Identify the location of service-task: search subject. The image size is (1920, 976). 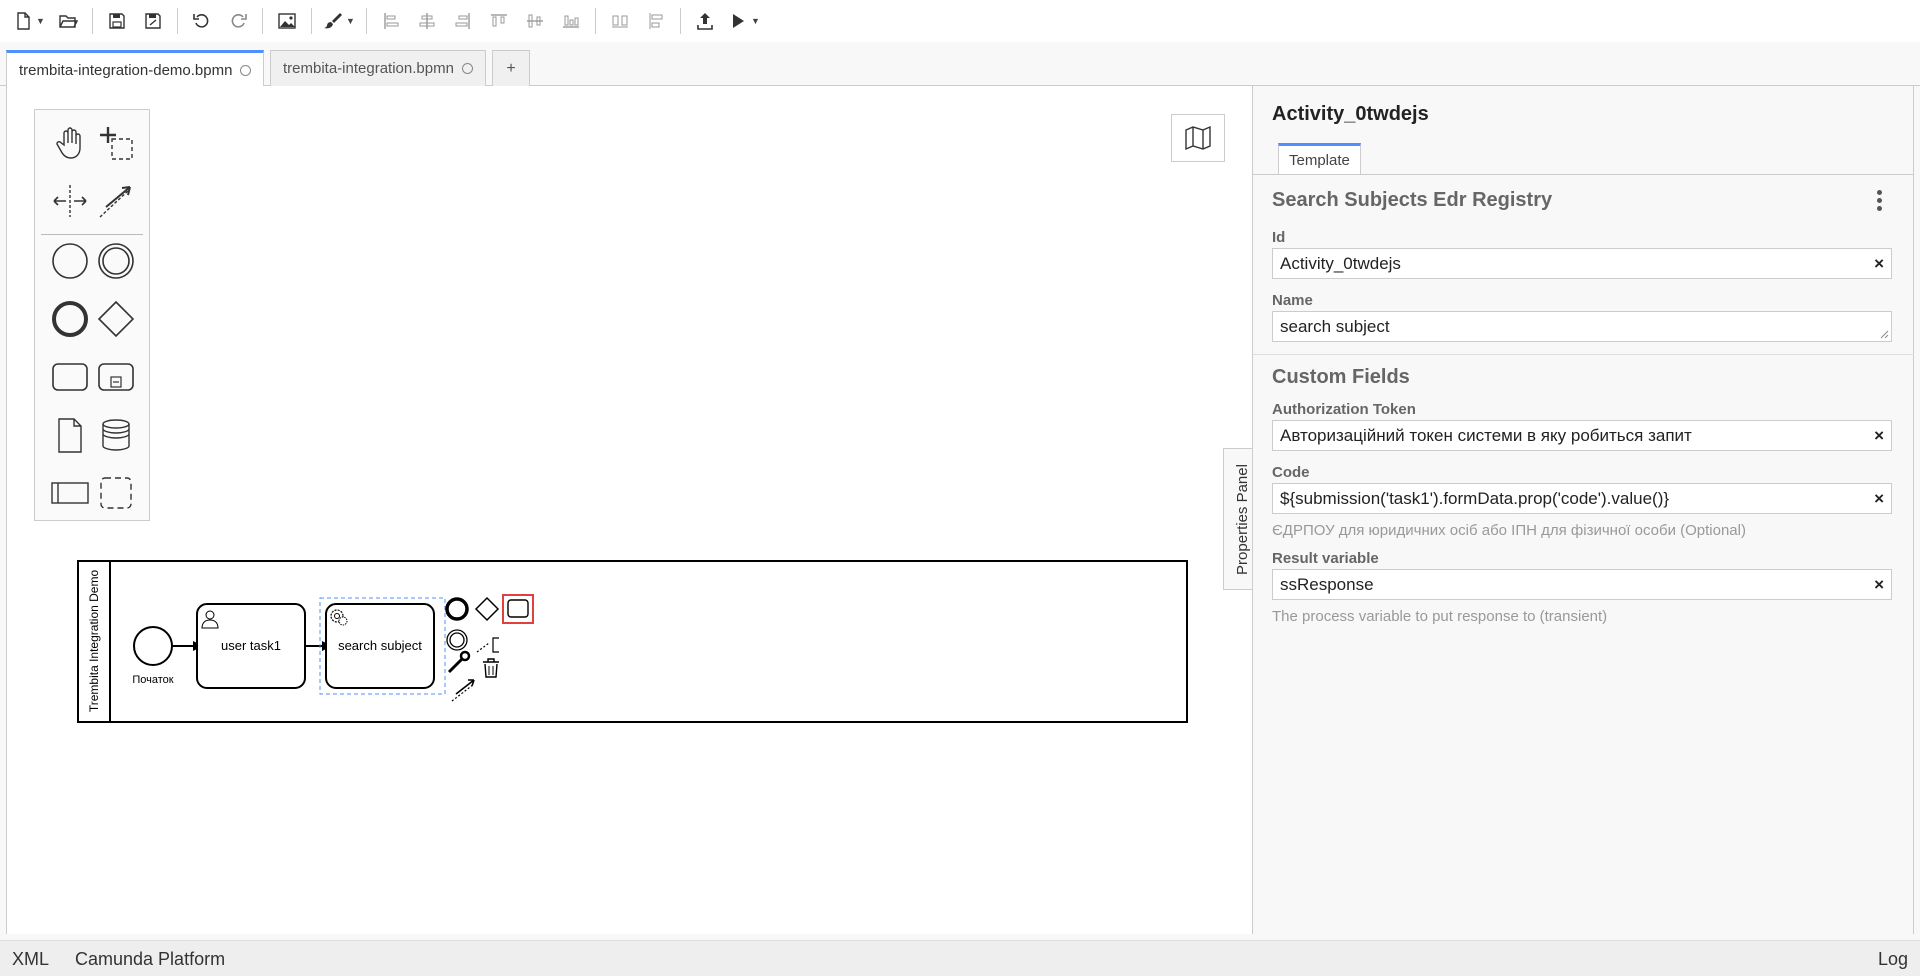
(382, 646).